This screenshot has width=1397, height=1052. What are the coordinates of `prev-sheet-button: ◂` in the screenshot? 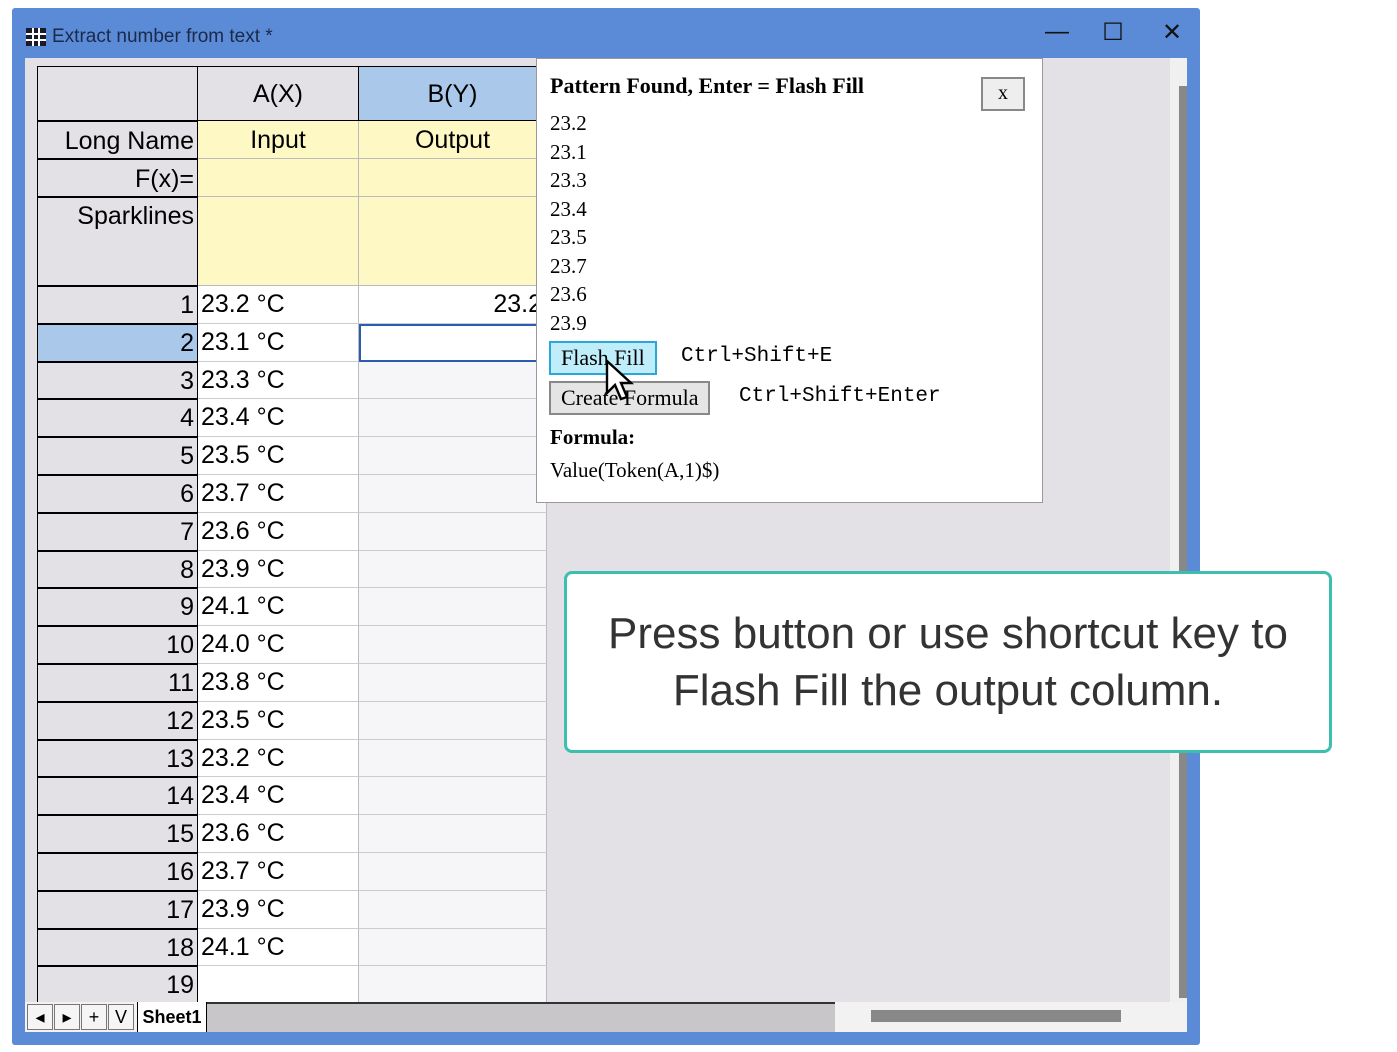 It's located at (40, 1017).